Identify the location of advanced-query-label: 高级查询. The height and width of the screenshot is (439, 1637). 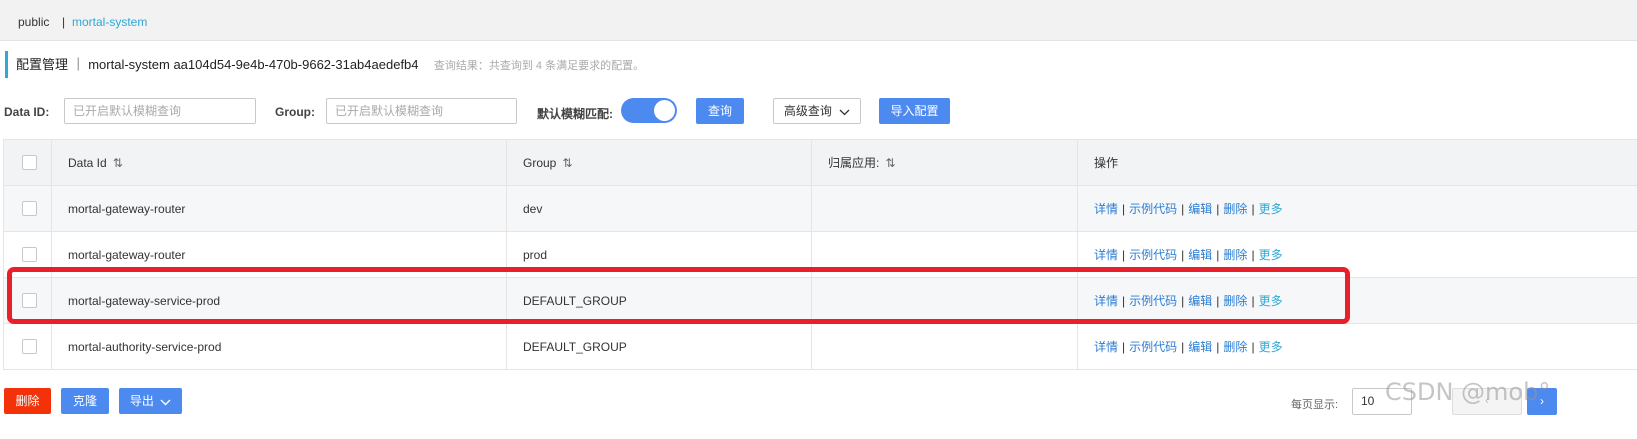
(807, 111).